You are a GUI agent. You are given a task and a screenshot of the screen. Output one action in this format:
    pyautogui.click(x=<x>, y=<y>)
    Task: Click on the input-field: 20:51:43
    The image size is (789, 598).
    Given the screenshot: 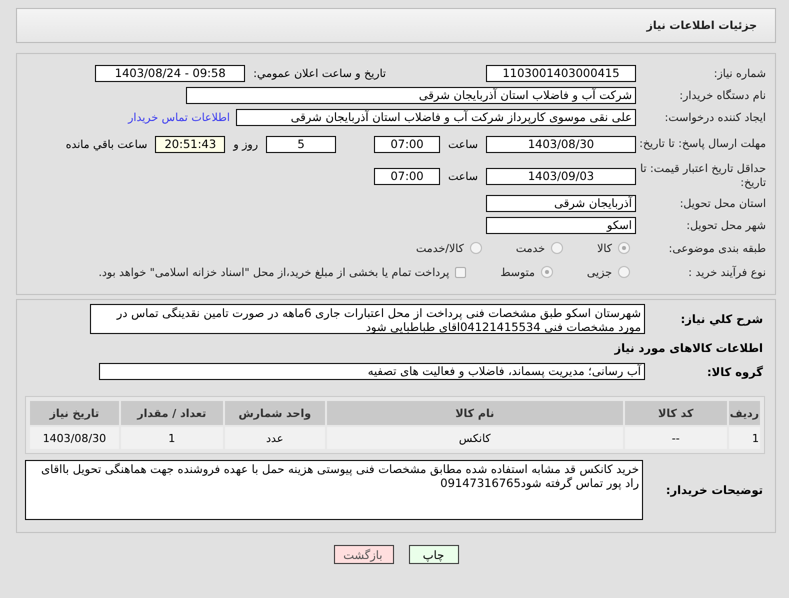 What is the action you would take?
    pyautogui.click(x=190, y=144)
    